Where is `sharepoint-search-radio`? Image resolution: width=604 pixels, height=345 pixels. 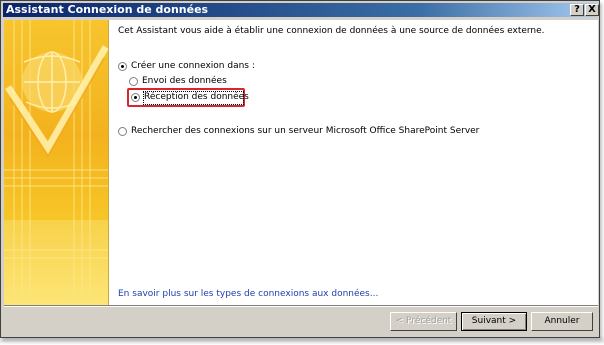 sharepoint-search-radio is located at coordinates (122, 131).